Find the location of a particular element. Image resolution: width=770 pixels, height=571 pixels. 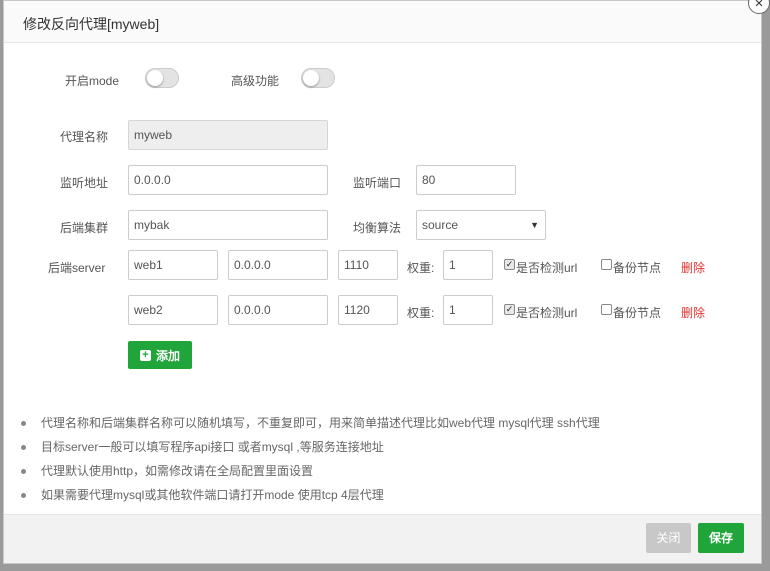

save-button: 保存 is located at coordinates (721, 538).